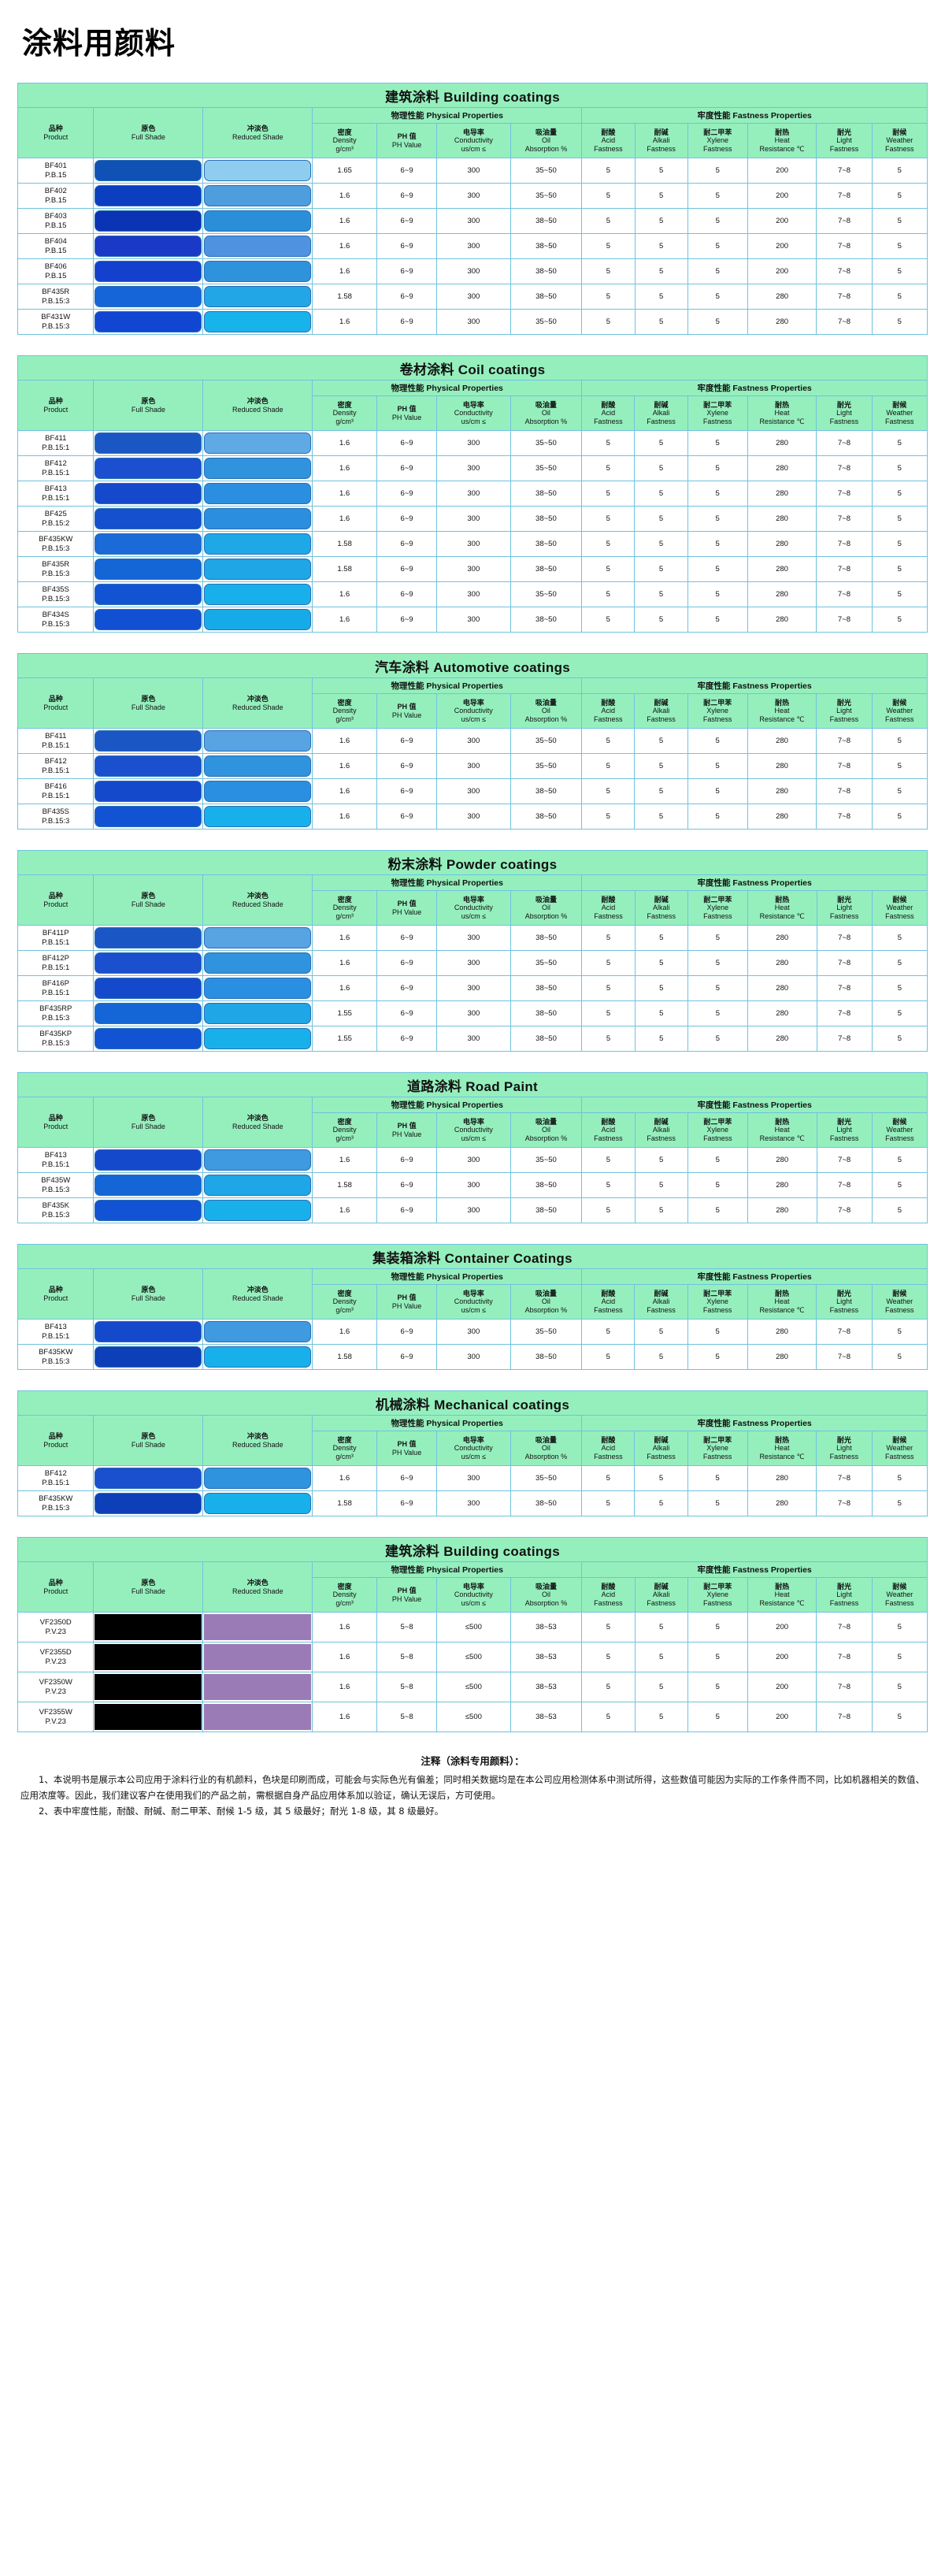 Image resolution: width=945 pixels, height=2576 pixels. I want to click on table-row: BF413 P.B.15:1 1.6 6~9 300 35~50 5 5 5 280 7~8 5, so click(472, 1332).